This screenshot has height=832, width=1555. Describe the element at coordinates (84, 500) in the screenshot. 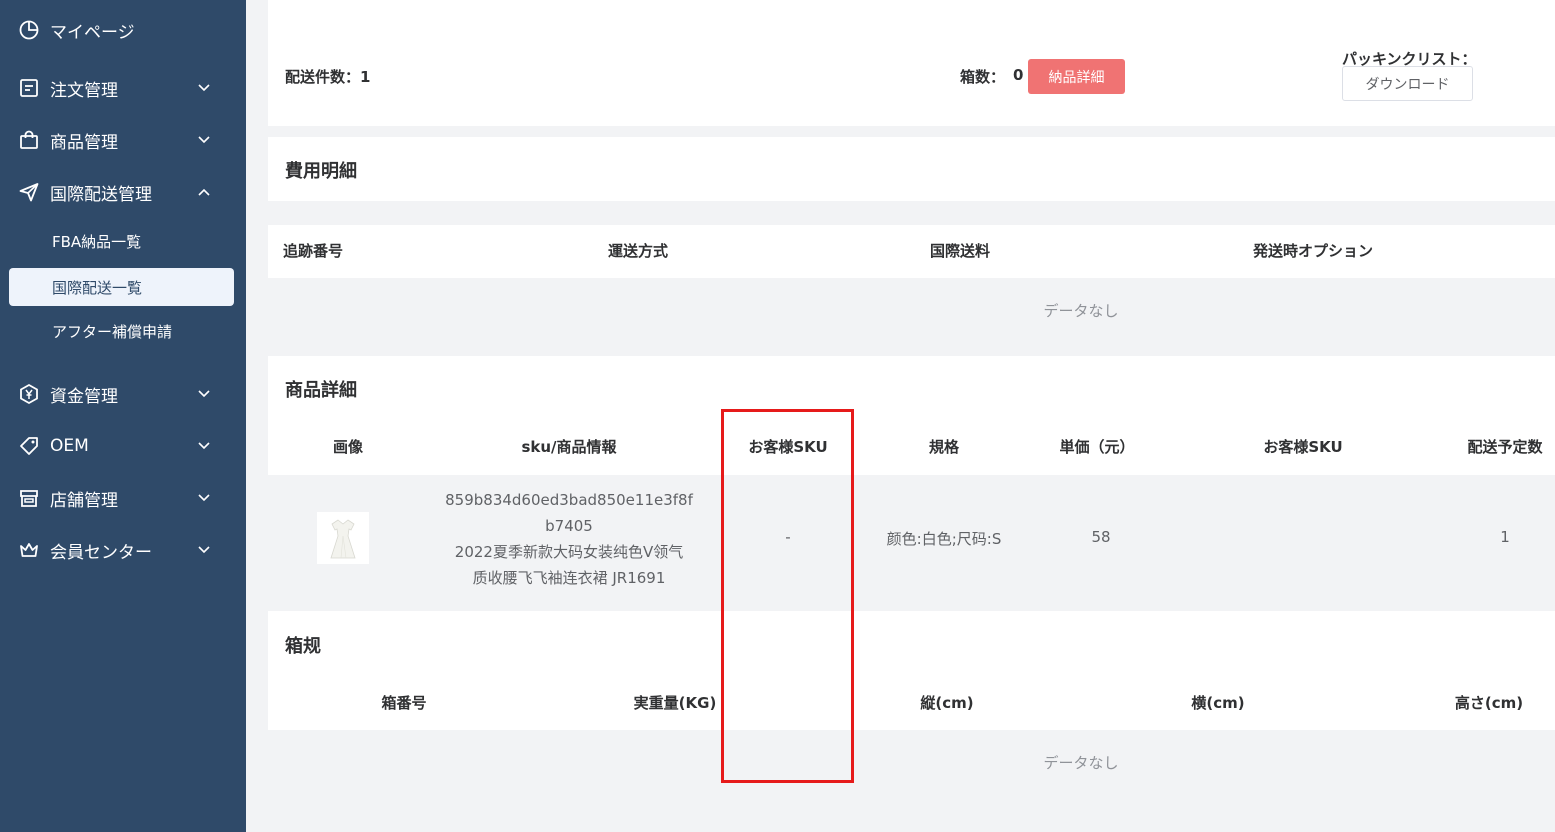

I see `sidebar-item-label: 店舗管理` at that location.